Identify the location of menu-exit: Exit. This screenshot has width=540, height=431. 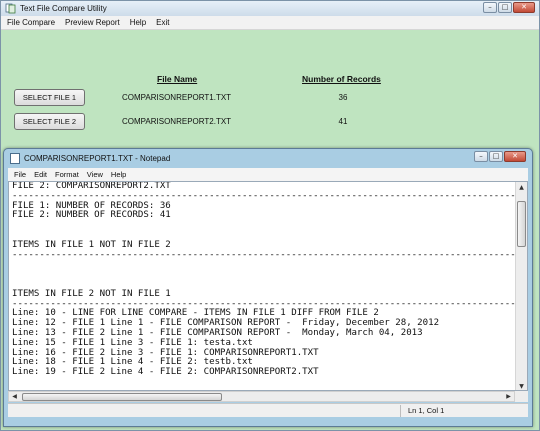
(162, 22).